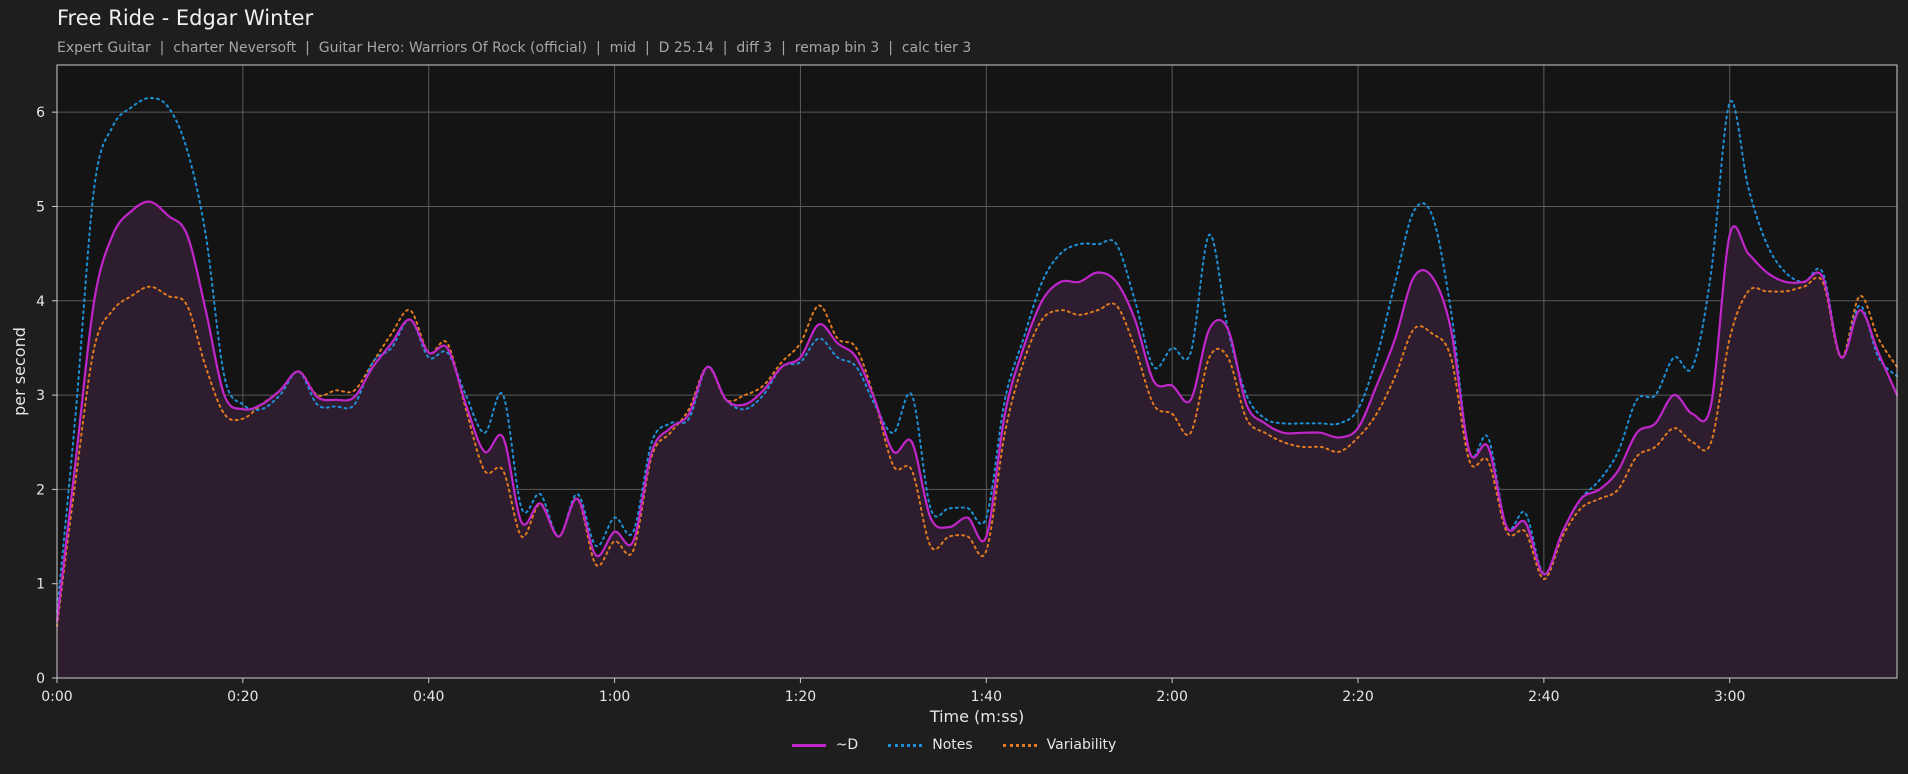 This screenshot has width=1908, height=774. What do you see at coordinates (930, 745) in the screenshot?
I see `legend-item-notes: Notes` at bounding box center [930, 745].